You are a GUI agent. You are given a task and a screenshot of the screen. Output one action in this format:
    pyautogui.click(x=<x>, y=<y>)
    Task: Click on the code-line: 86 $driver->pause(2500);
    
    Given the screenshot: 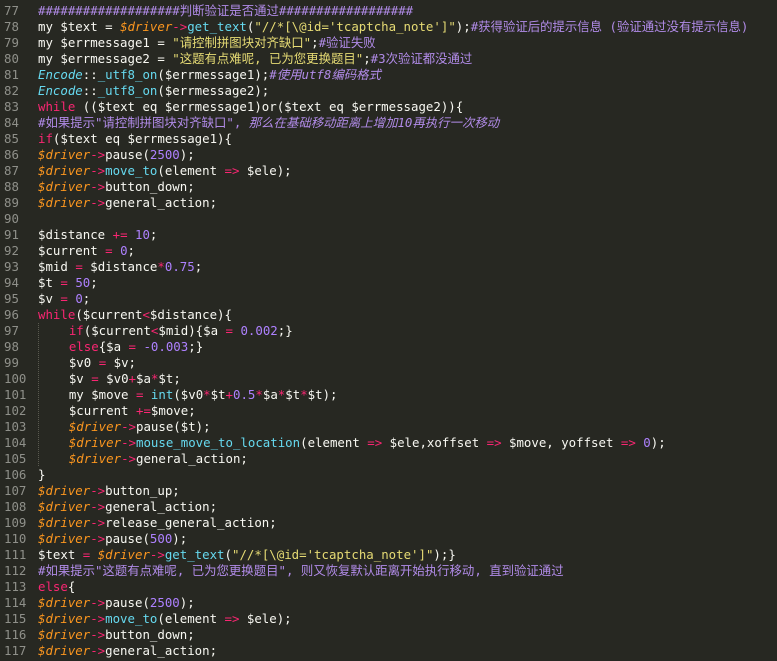 What is the action you would take?
    pyautogui.click(x=388, y=155)
    